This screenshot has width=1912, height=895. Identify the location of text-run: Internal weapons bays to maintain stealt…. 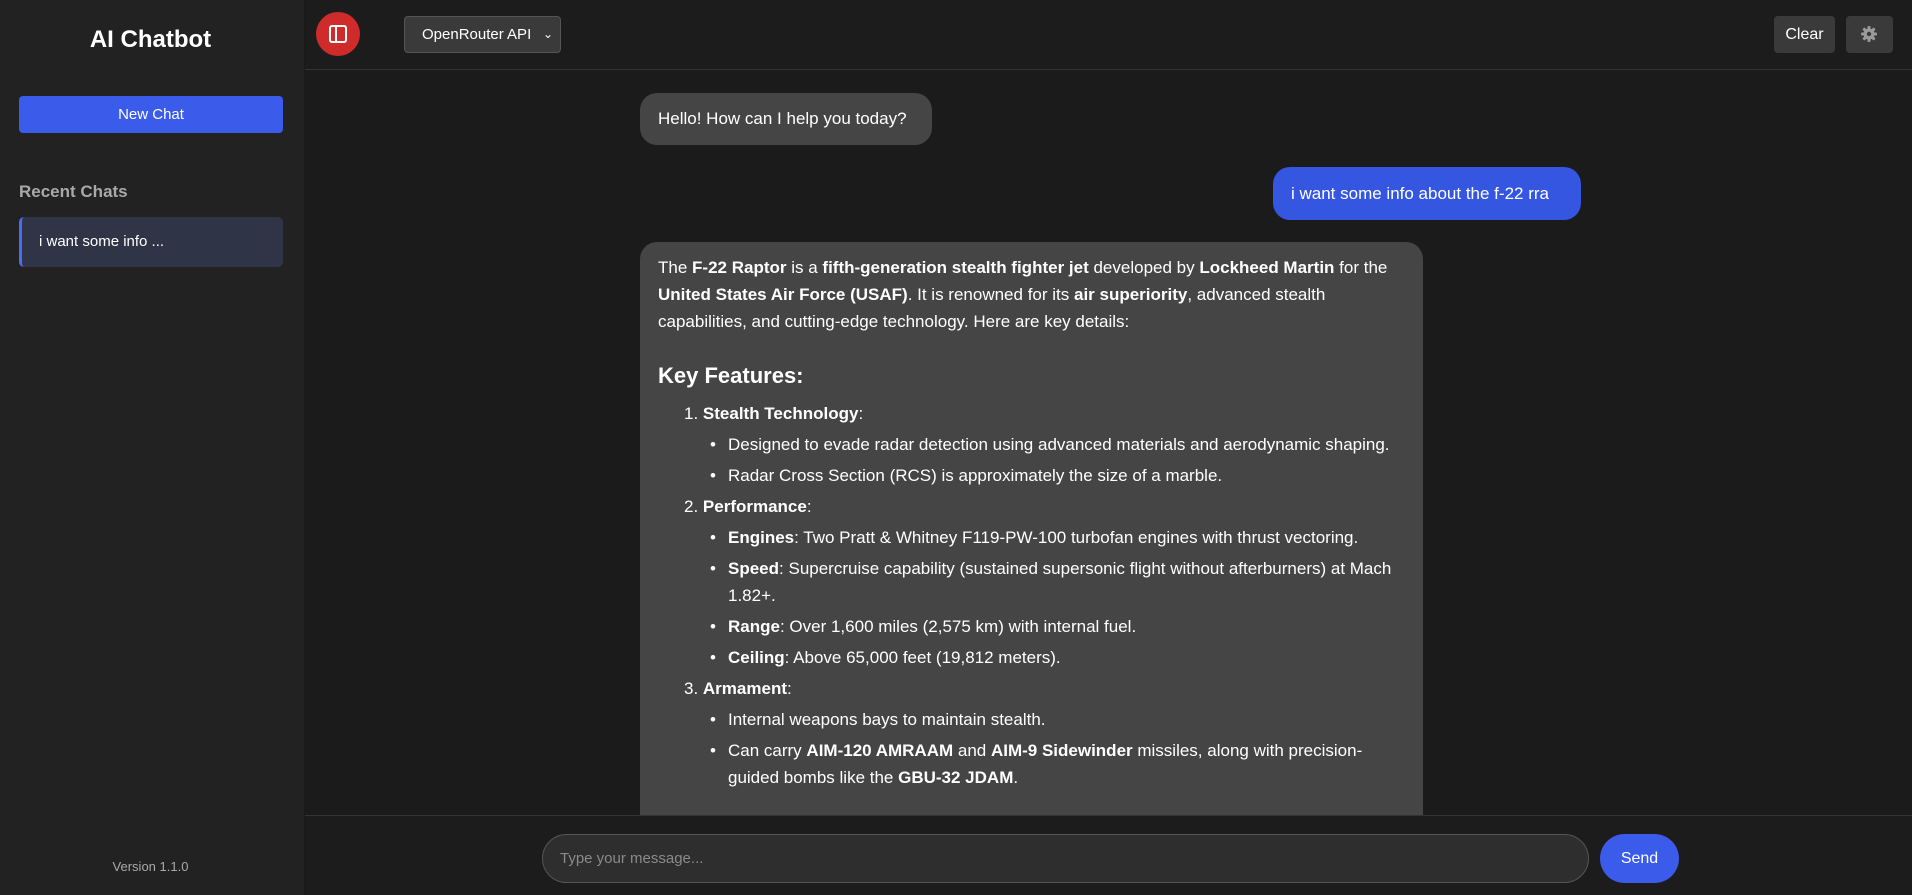
(887, 719).